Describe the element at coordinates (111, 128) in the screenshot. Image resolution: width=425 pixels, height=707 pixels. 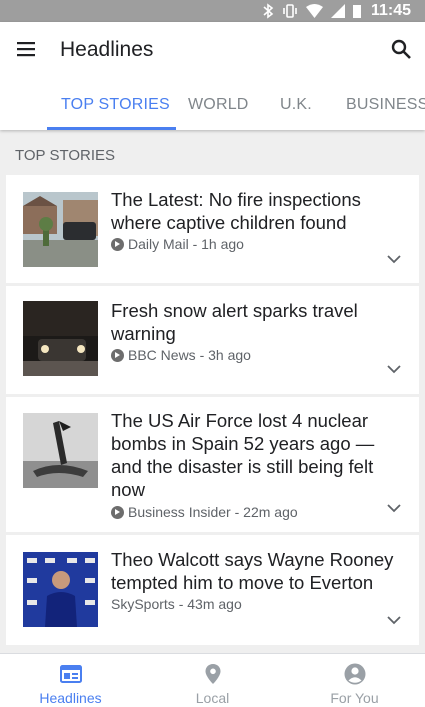
I see `tab-indicator` at that location.